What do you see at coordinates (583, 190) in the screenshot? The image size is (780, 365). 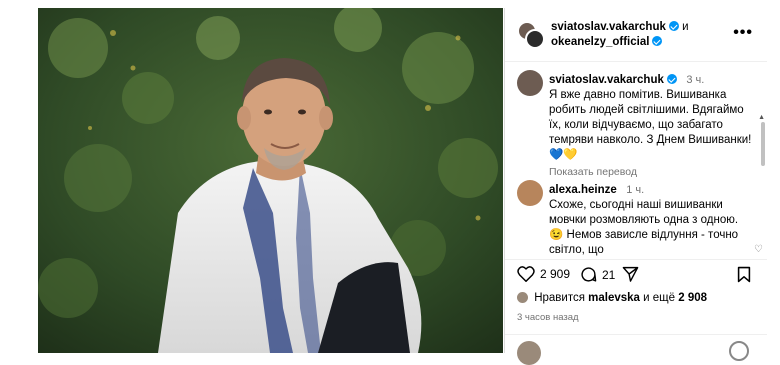 I see `comment-user: alexa.heinze` at bounding box center [583, 190].